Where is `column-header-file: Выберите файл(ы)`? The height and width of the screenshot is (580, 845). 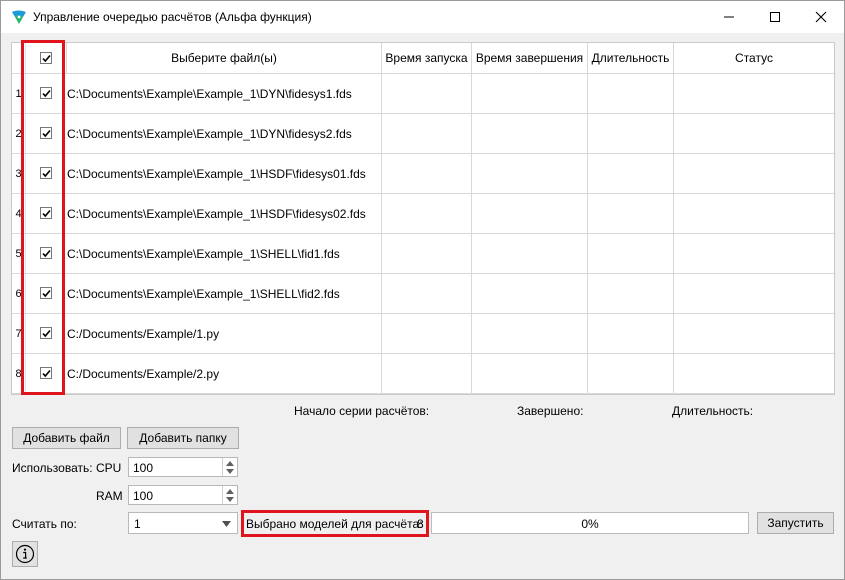 column-header-file: Выберите файл(ы) is located at coordinates (224, 58).